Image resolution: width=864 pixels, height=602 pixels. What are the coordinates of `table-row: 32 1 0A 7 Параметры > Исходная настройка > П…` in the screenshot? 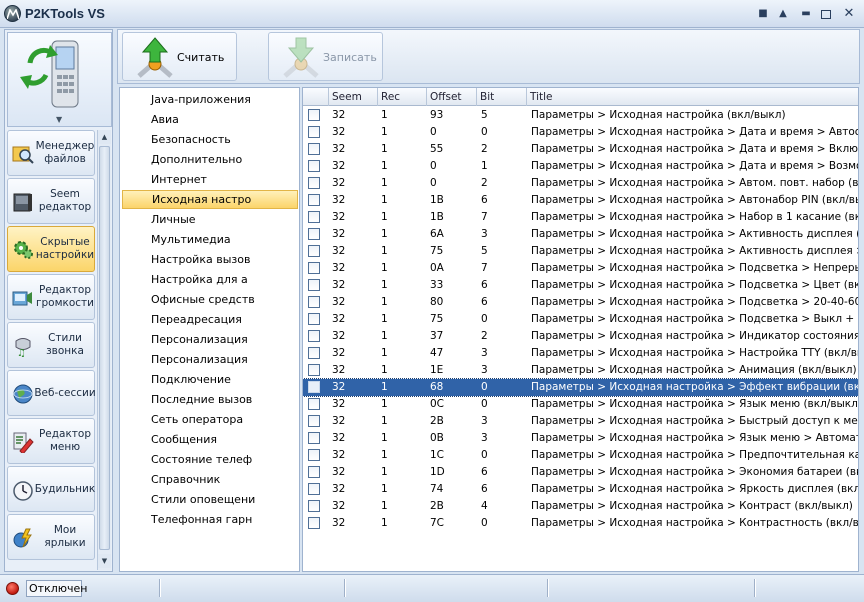 It's located at (580, 268).